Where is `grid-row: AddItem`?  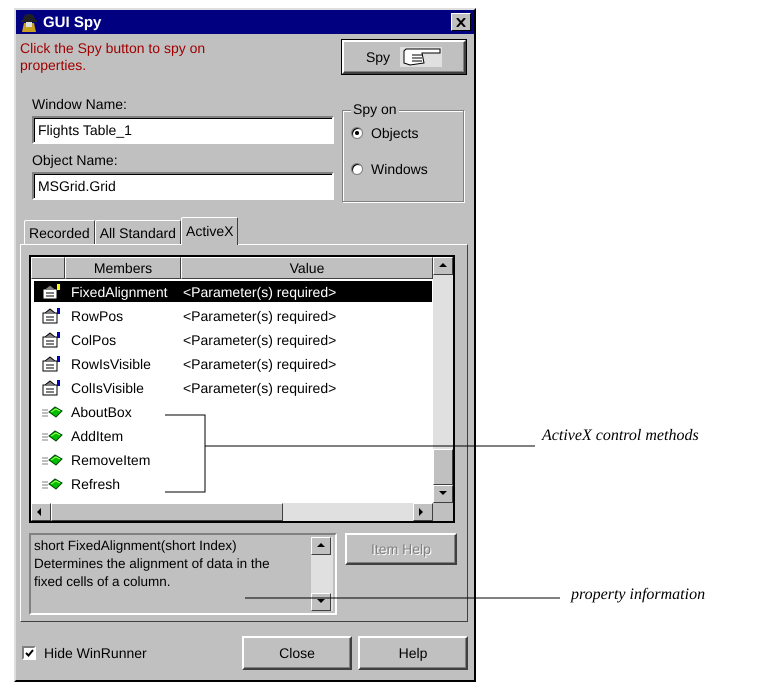 grid-row: AddItem is located at coordinates (233, 435).